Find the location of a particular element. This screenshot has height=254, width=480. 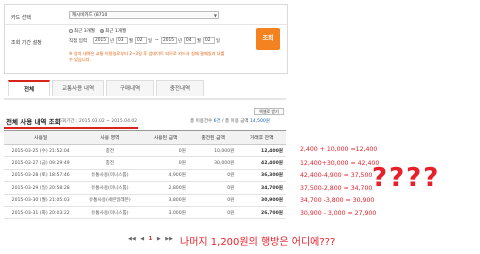

cell-used: 2,800원 is located at coordinates (165, 188).